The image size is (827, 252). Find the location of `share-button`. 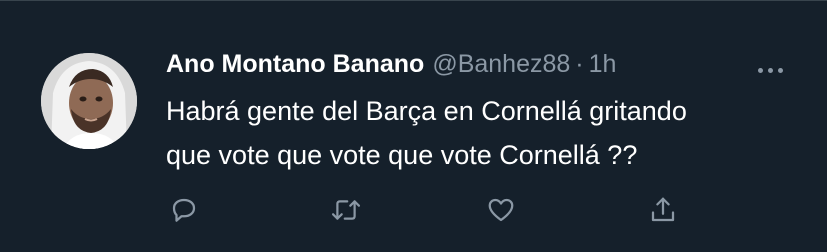

share-button is located at coordinates (663, 210).